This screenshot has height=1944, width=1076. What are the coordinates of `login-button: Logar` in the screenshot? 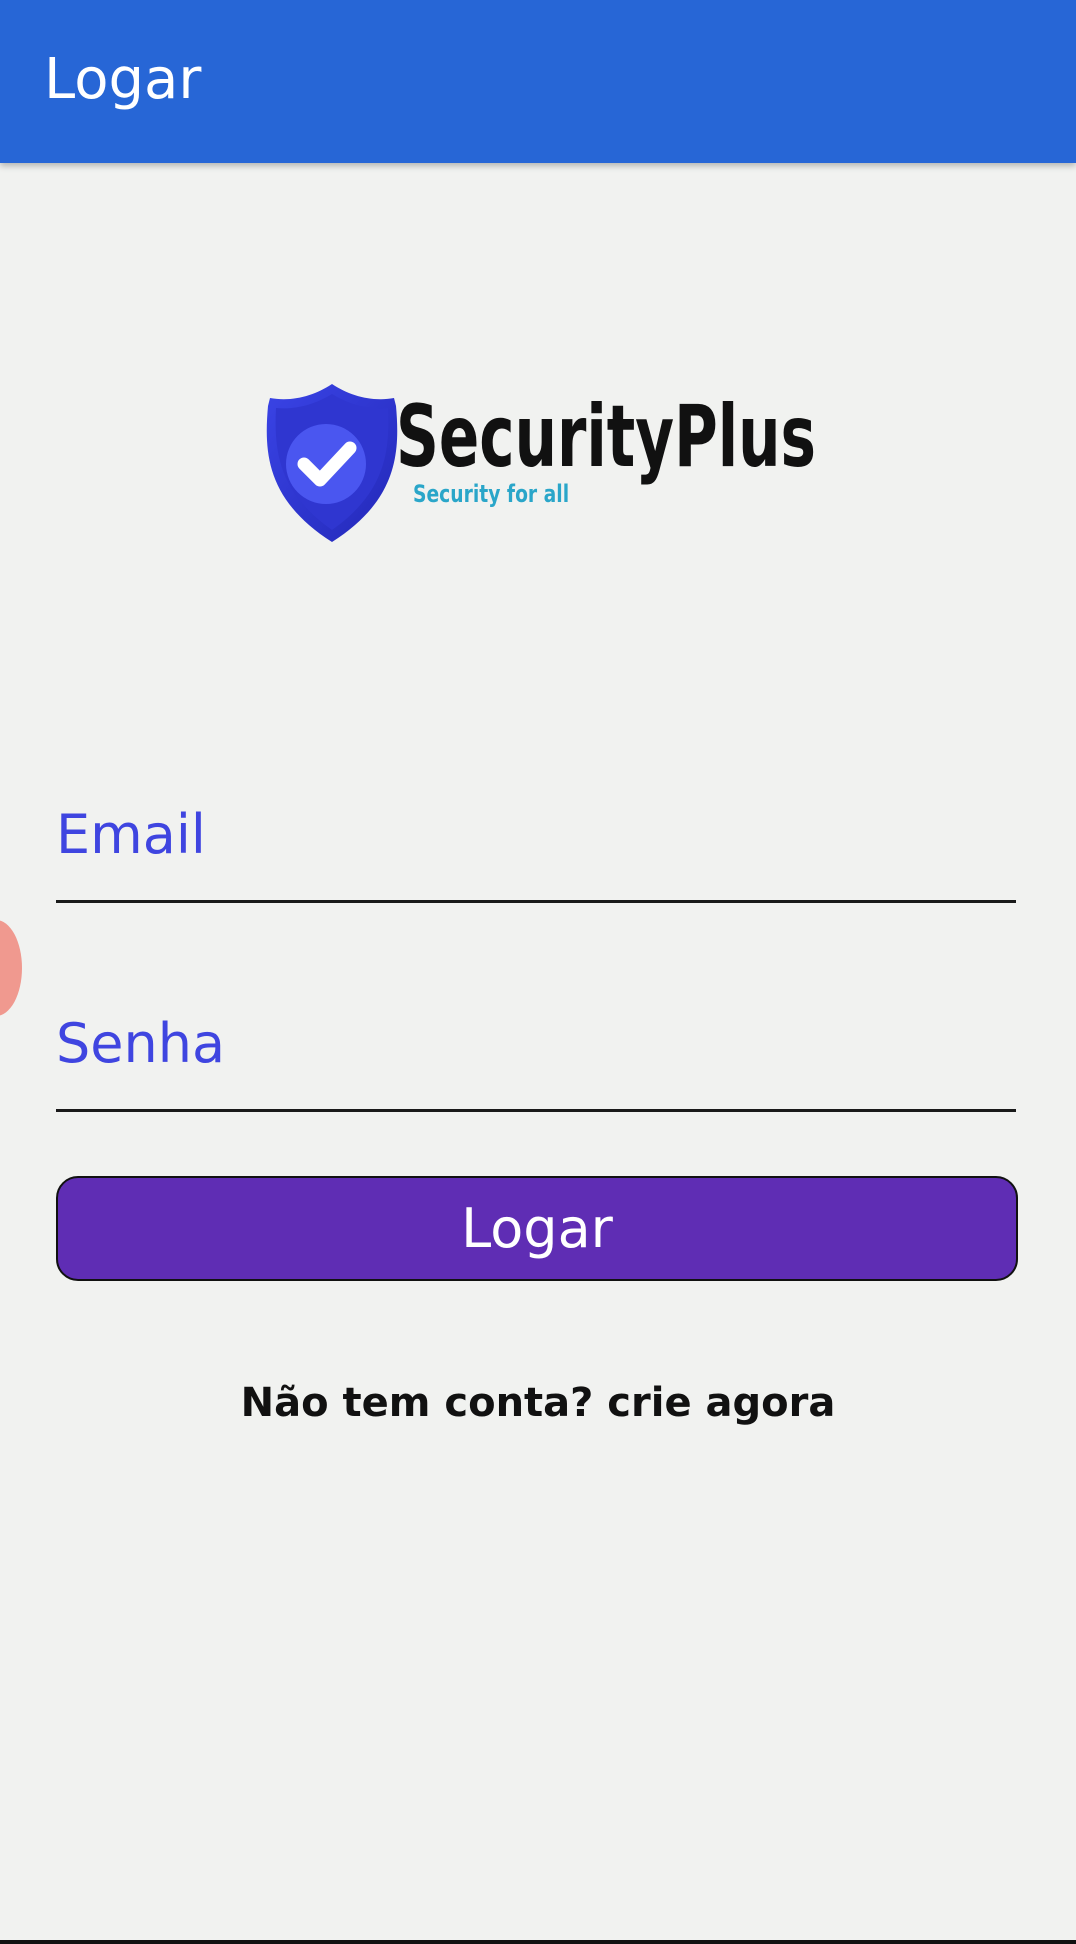 It's located at (537, 1228).